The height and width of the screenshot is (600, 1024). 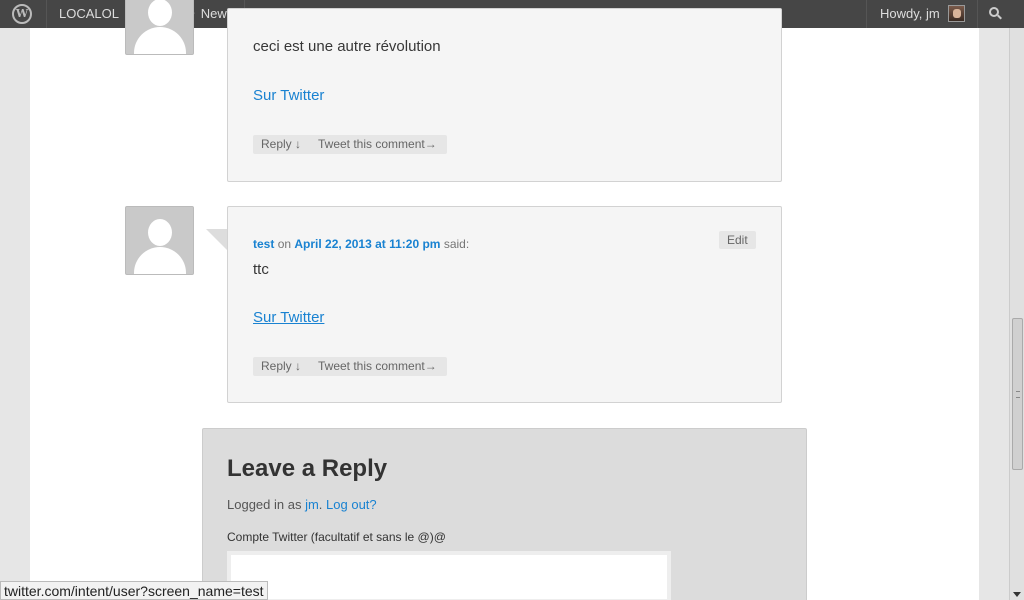 What do you see at coordinates (449, 575) in the screenshot?
I see `twitter-account-input` at bounding box center [449, 575].